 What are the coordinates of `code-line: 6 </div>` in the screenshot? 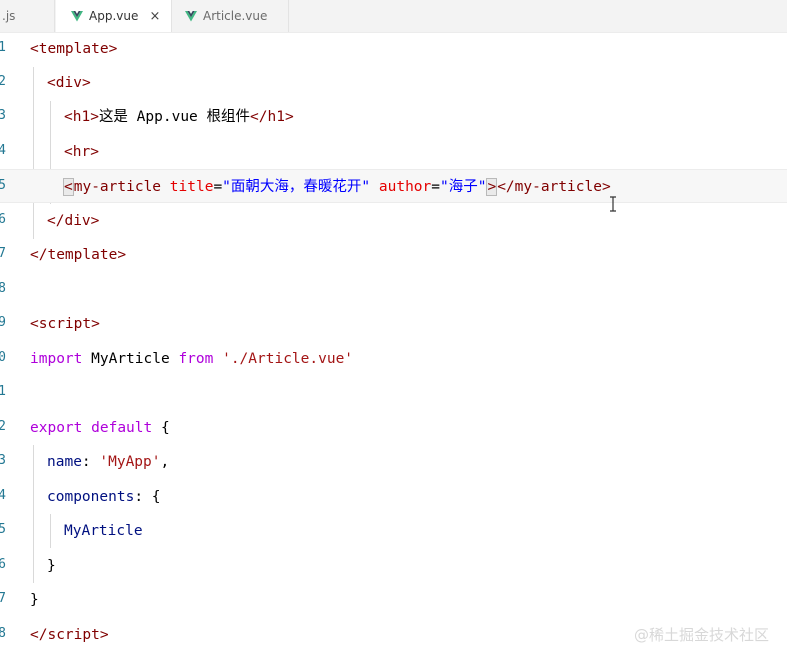 It's located at (393, 221).